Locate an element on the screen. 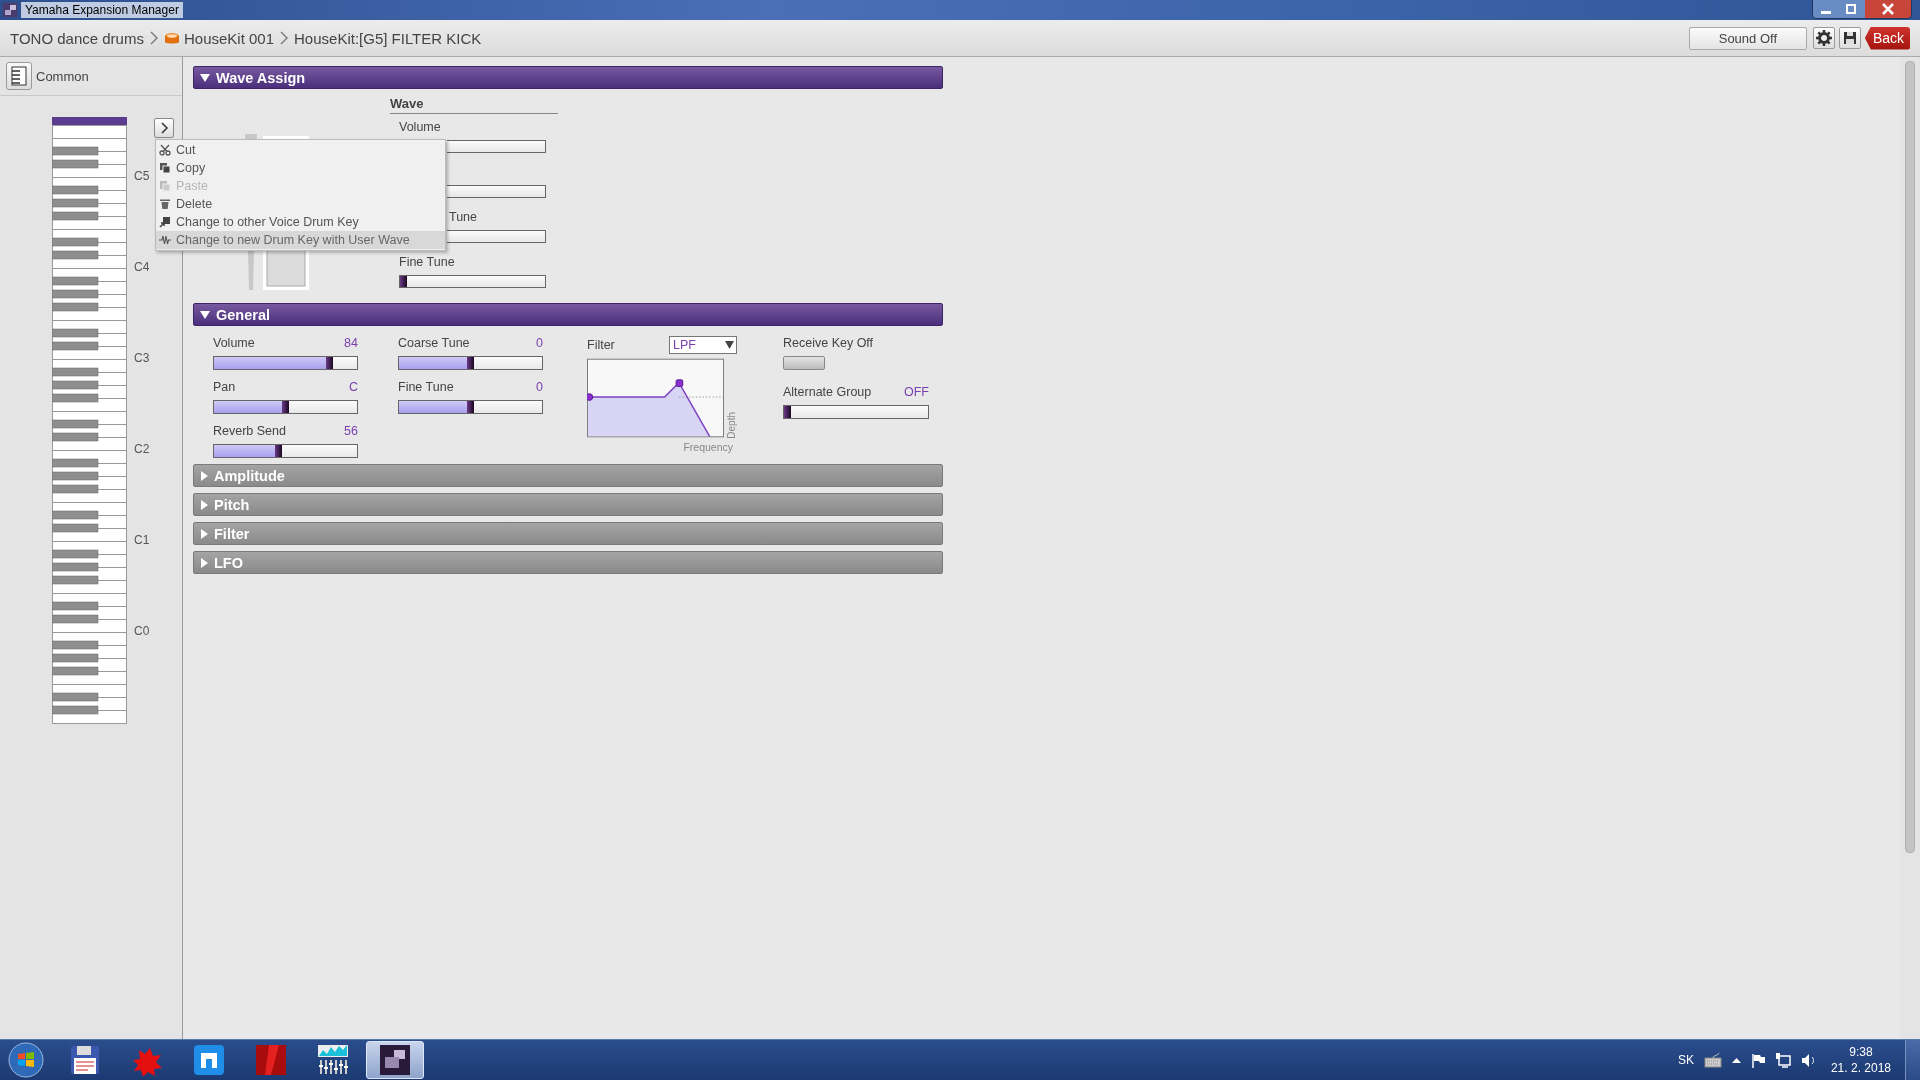  slider-value: 84 is located at coordinates (351, 344).